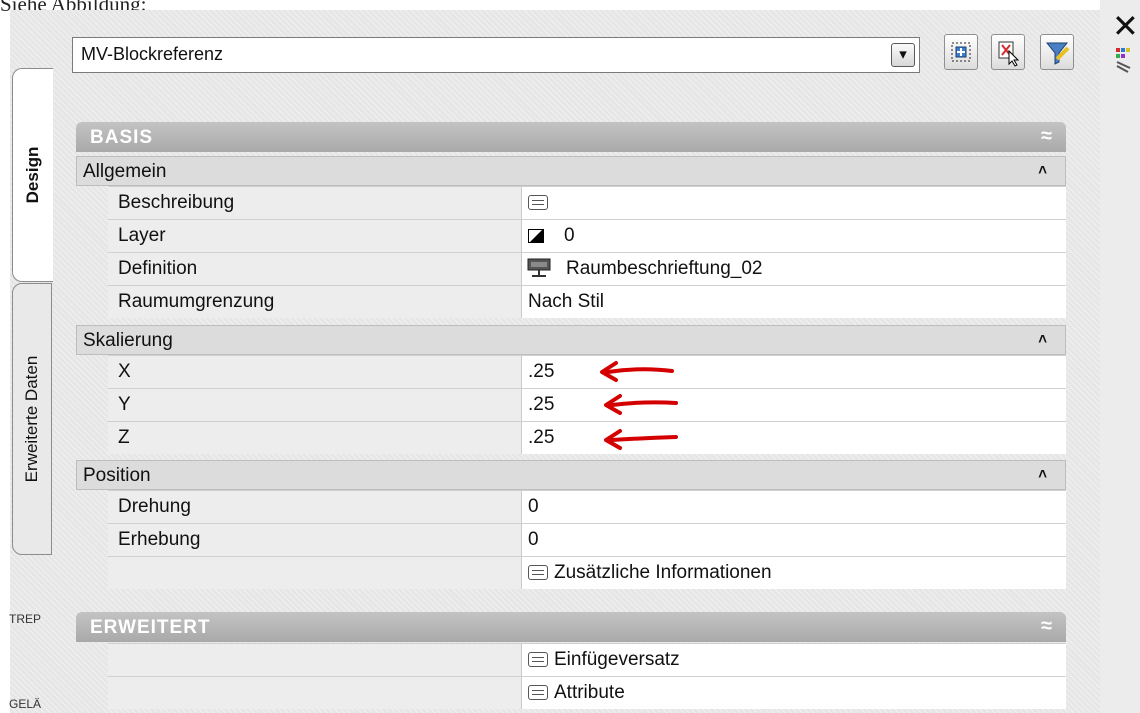 Image resolution: width=1140 pixels, height=713 pixels. What do you see at coordinates (663, 573) in the screenshot?
I see `additional-info-link: Zusätzliche Informationen` at bounding box center [663, 573].